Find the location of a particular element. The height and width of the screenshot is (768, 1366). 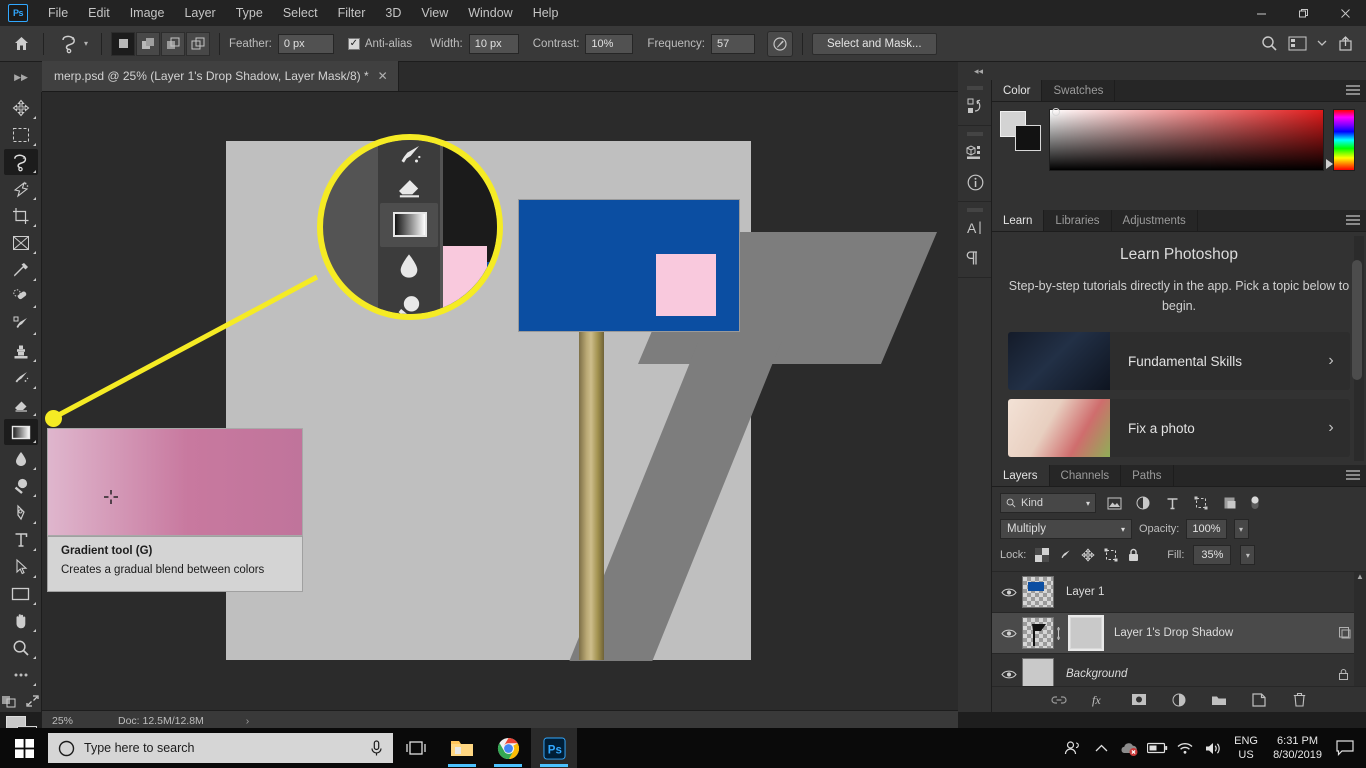

toolbar-collapse-toggle: ▶▶ is located at coordinates (21, 77).